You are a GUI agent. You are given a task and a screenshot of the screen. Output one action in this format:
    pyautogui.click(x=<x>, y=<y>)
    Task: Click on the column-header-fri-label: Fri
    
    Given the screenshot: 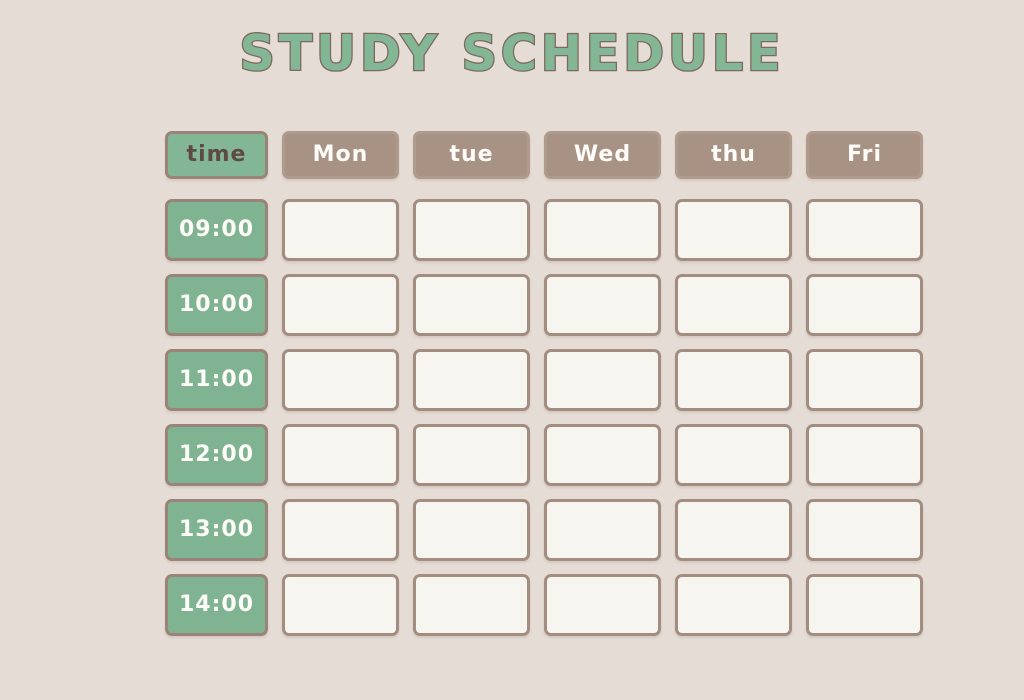 What is the action you would take?
    pyautogui.click(x=864, y=154)
    